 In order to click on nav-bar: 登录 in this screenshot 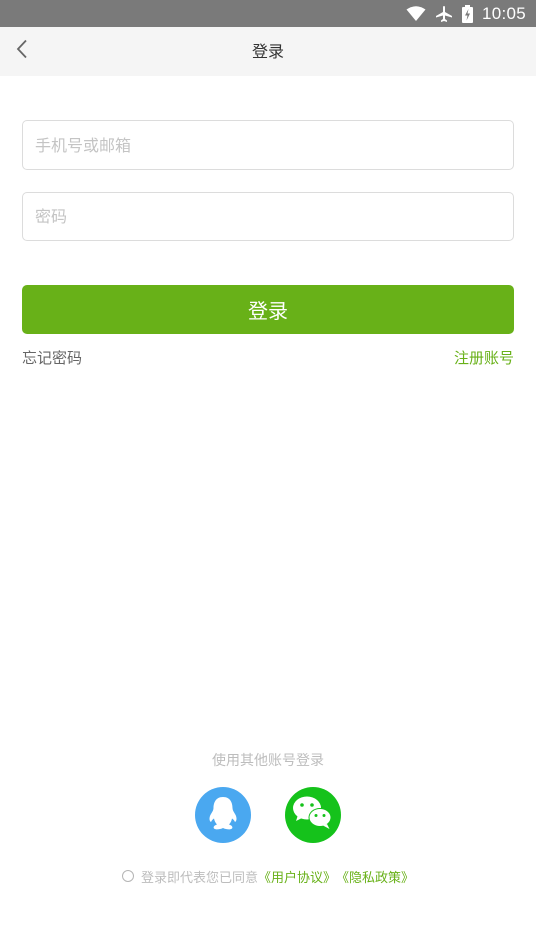, I will do `click(268, 51)`.